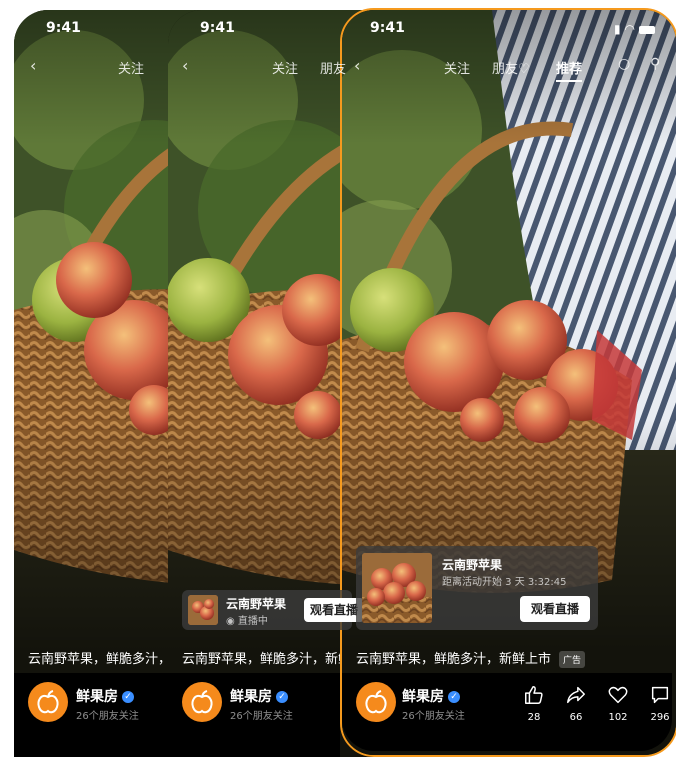 This screenshot has height=757, width=676. I want to click on tab-friends: 朋友, so click(333, 67).